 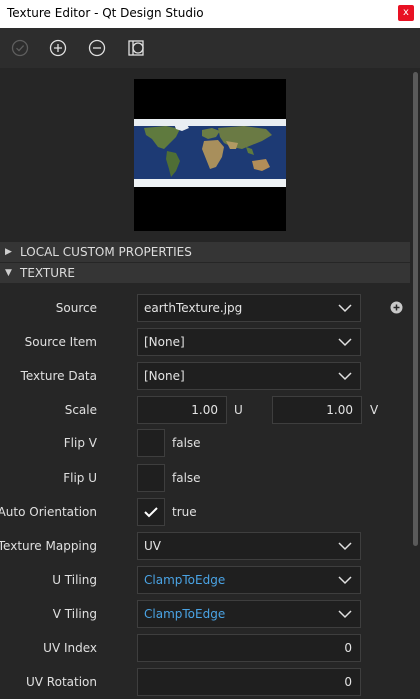 What do you see at coordinates (210, 14) in the screenshot?
I see `title-bar: Texture Editor - Qt Design Studio x` at bounding box center [210, 14].